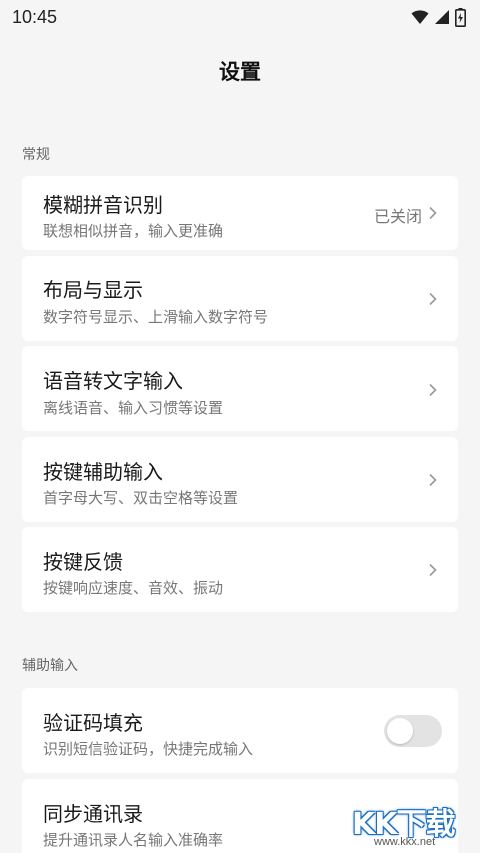 Image resolution: width=480 pixels, height=853 pixels. What do you see at coordinates (420, 17) in the screenshot?
I see `wifi-icon` at bounding box center [420, 17].